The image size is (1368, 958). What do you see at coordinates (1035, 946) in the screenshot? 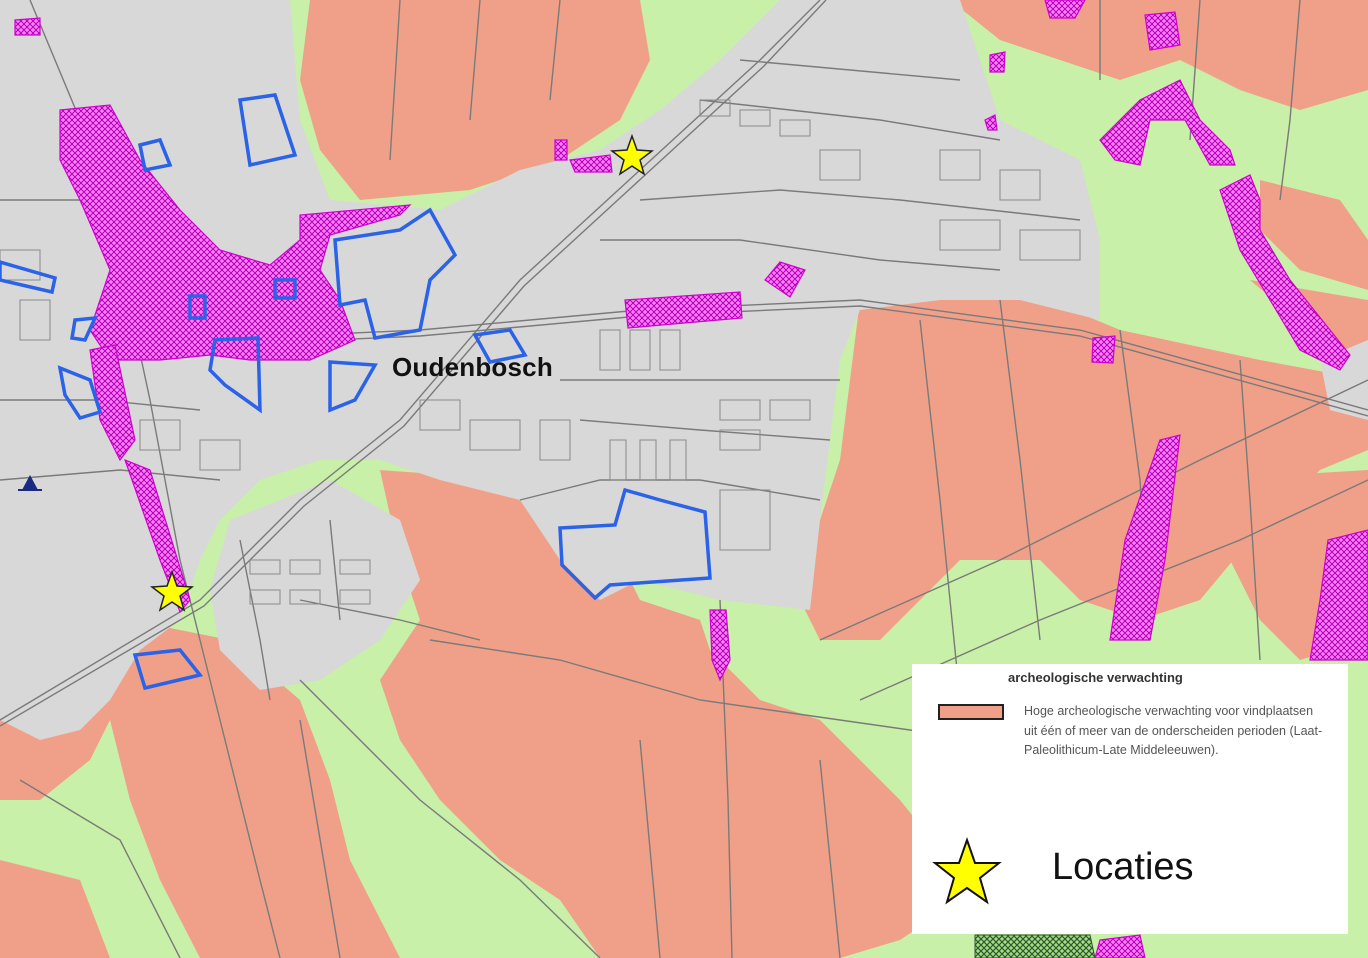
I see `green-hatch-area` at bounding box center [1035, 946].